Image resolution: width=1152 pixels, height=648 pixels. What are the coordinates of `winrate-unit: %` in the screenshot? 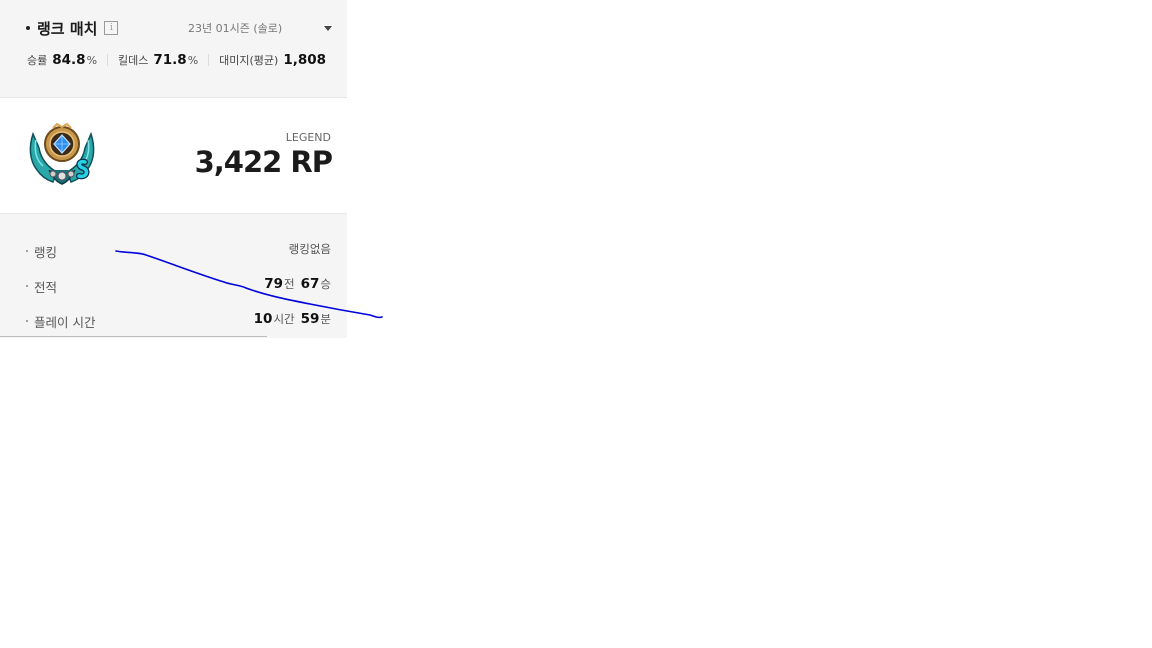 It's located at (92, 60).